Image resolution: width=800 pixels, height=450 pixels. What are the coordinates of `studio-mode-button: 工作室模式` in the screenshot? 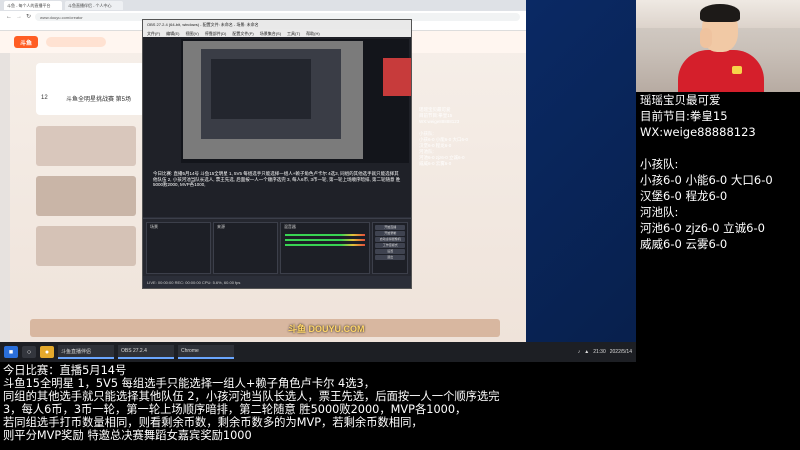 It's located at (390, 245).